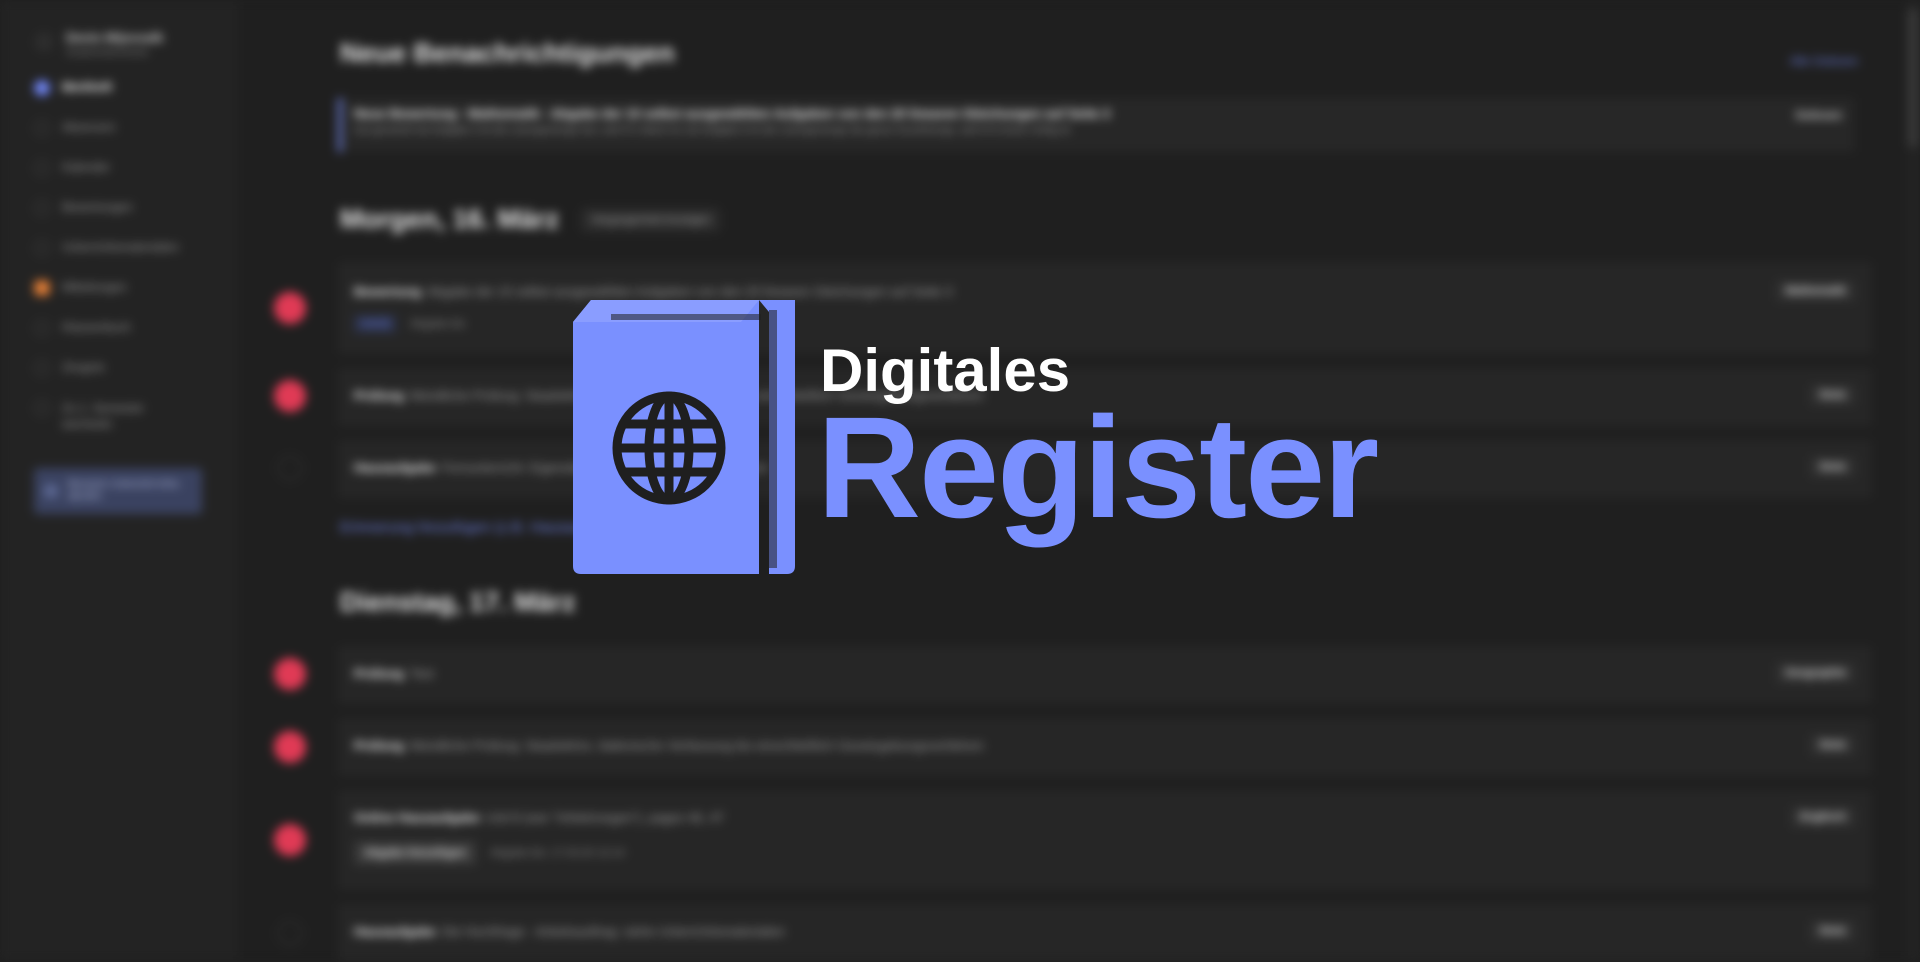  I want to click on info-card-label: Benutzer Unterricht-Infos abrufen, so click(124, 490).